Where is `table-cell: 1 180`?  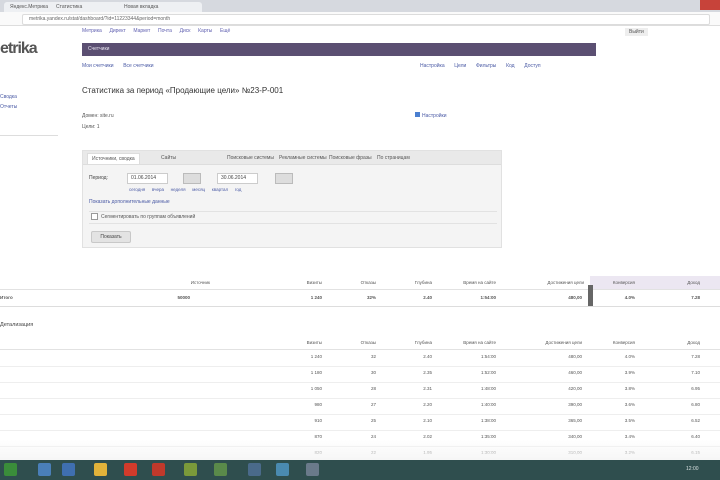 table-cell: 1 180 is located at coordinates (316, 372).